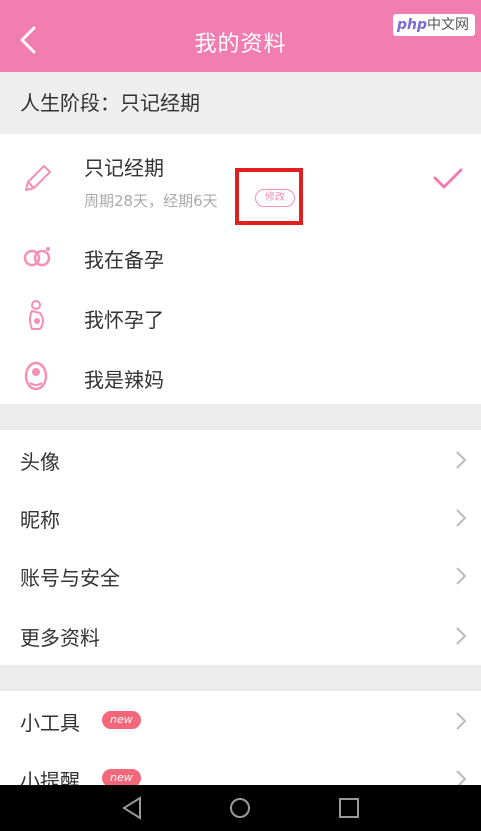 The width and height of the screenshot is (481, 831). I want to click on stage-item-trying: 我在备孕, so click(240, 259).